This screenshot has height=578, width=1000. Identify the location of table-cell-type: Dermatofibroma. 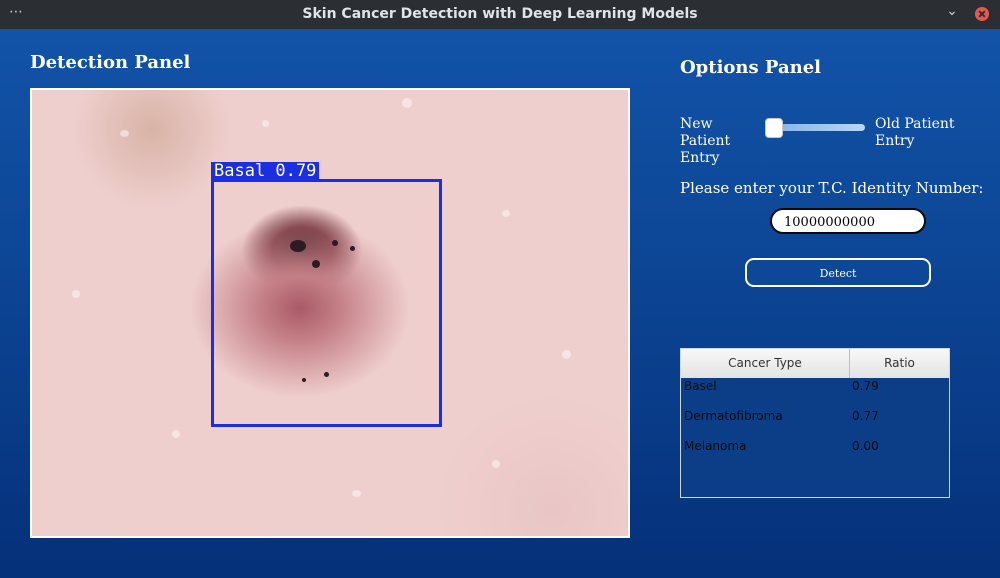
(733, 416).